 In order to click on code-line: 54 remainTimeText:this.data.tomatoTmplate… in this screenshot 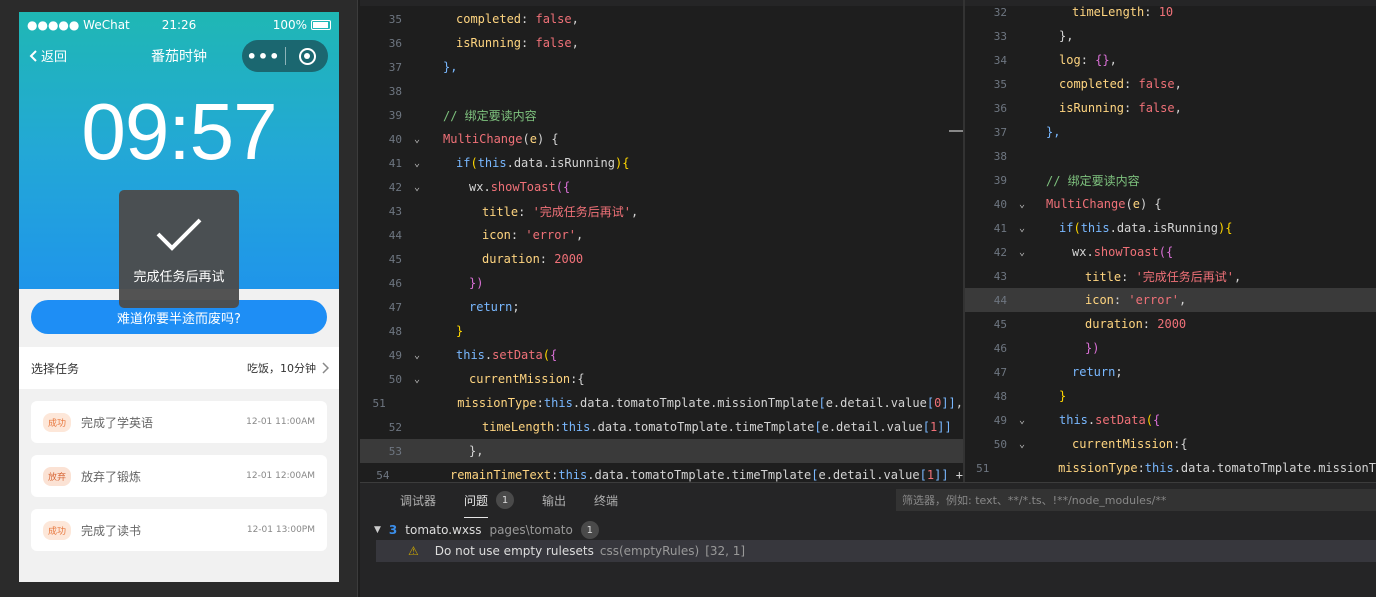, I will do `click(661, 472)`.